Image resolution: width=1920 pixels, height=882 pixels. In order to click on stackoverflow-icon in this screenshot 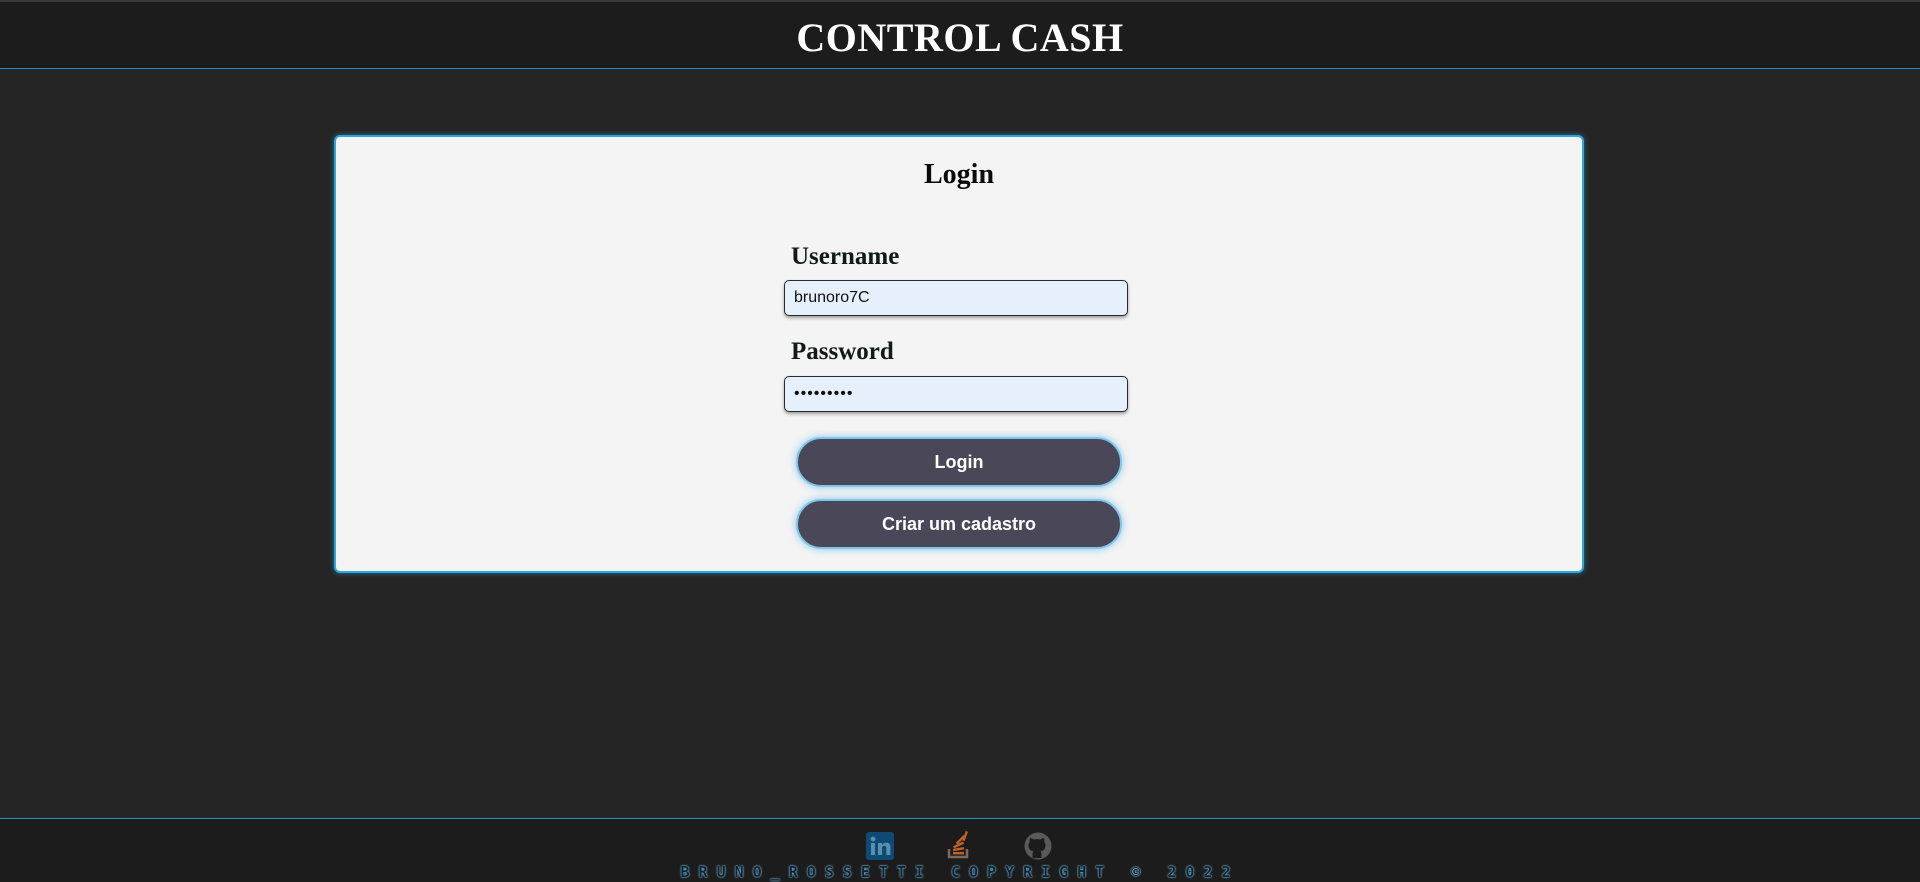, I will do `click(959, 845)`.